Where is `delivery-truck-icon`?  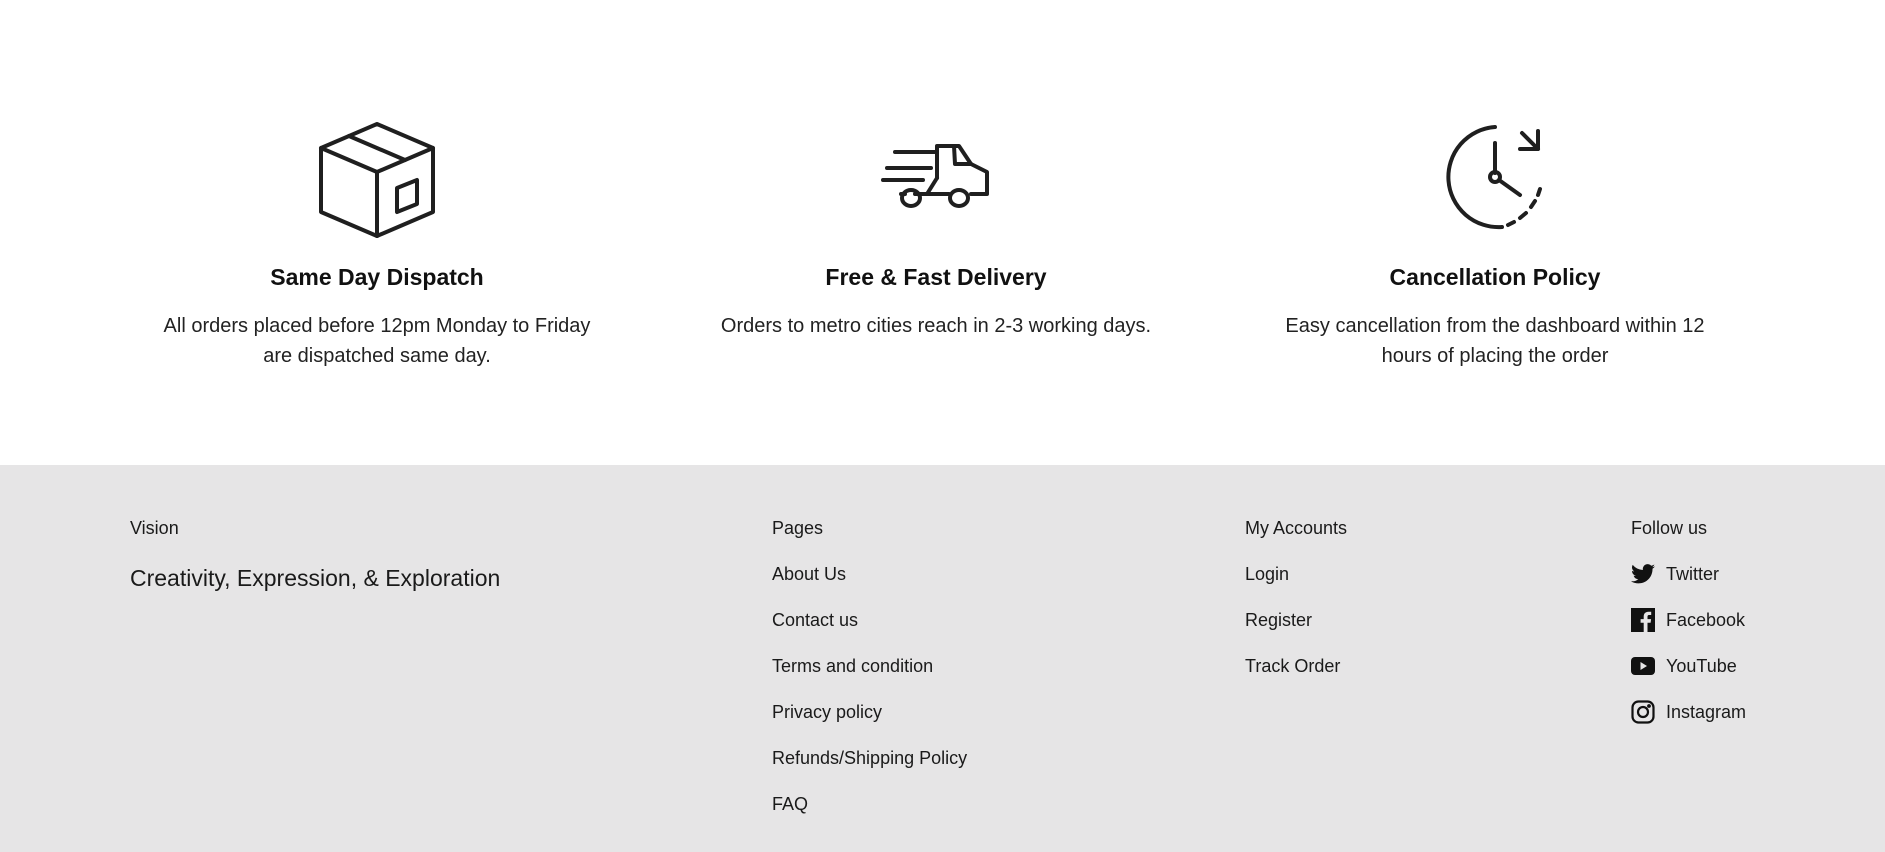
delivery-truck-icon is located at coordinates (936, 177).